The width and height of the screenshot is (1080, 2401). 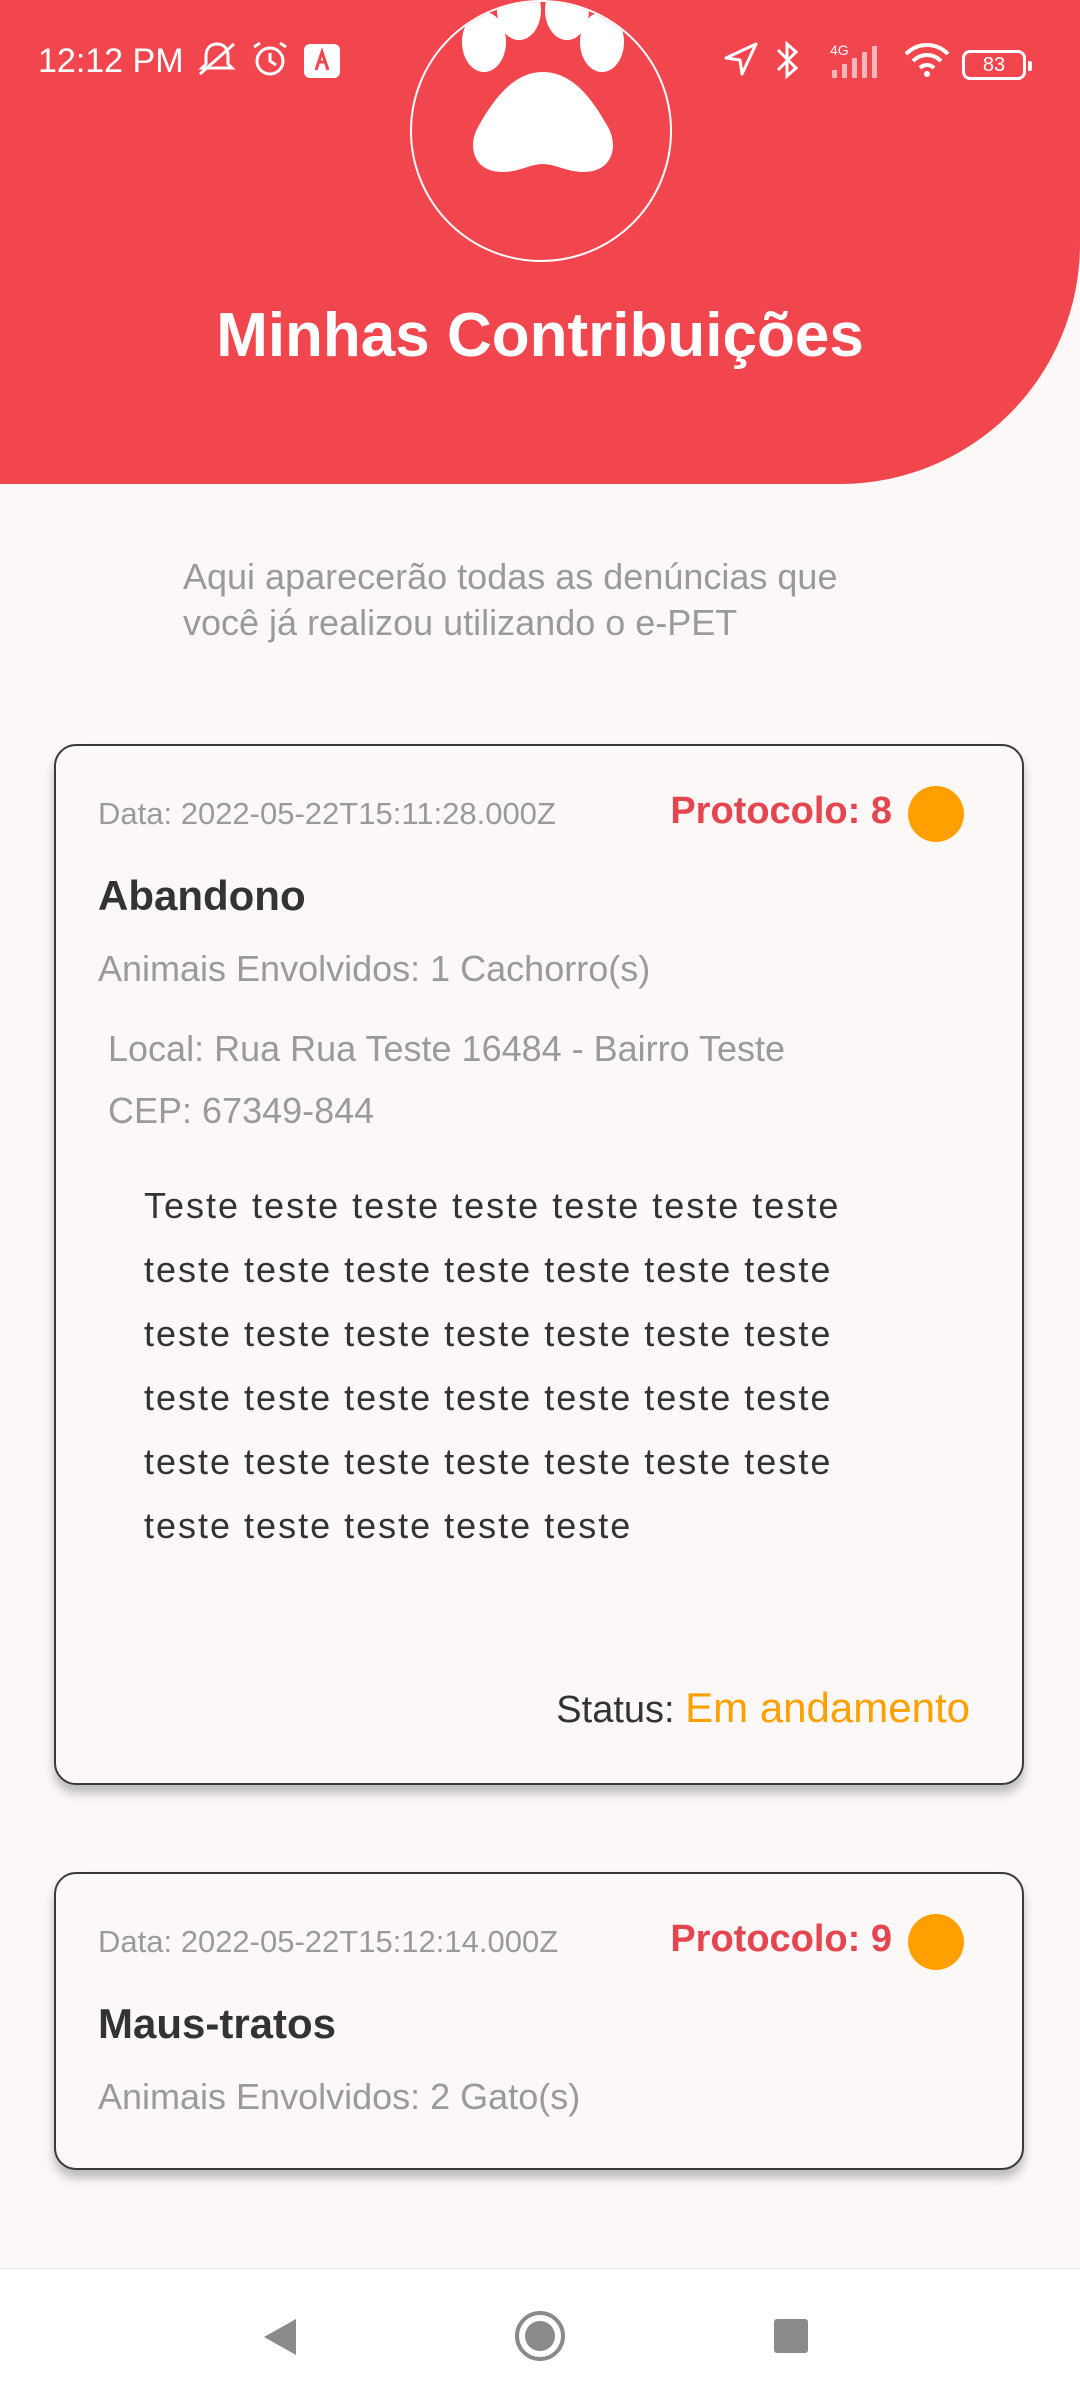 What do you see at coordinates (781, 1939) in the screenshot?
I see `card-protocol: Protocolo: 9` at bounding box center [781, 1939].